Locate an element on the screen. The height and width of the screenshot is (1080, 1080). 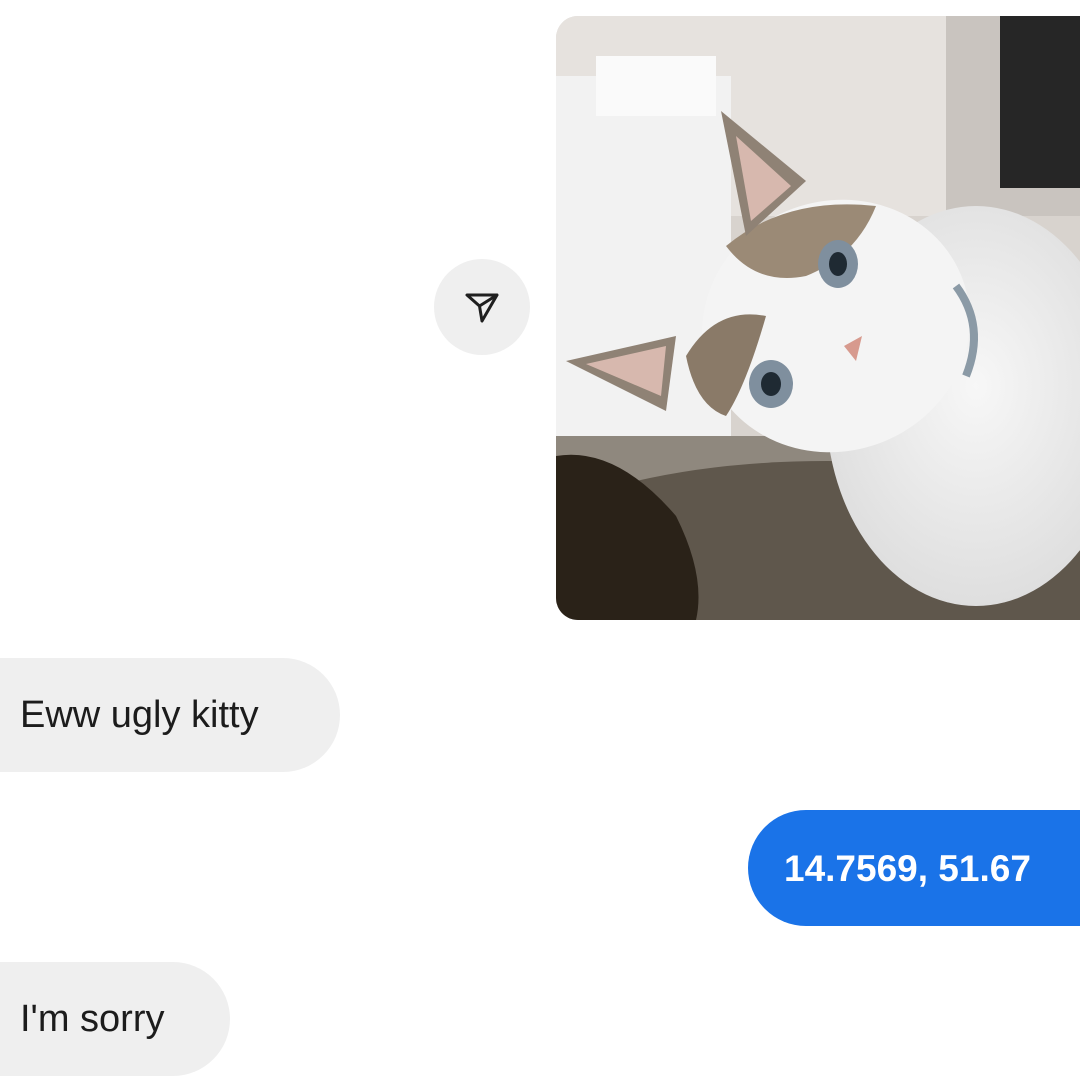
incoming-message-bubble: Eww ugly kitty is located at coordinates (170, 715).